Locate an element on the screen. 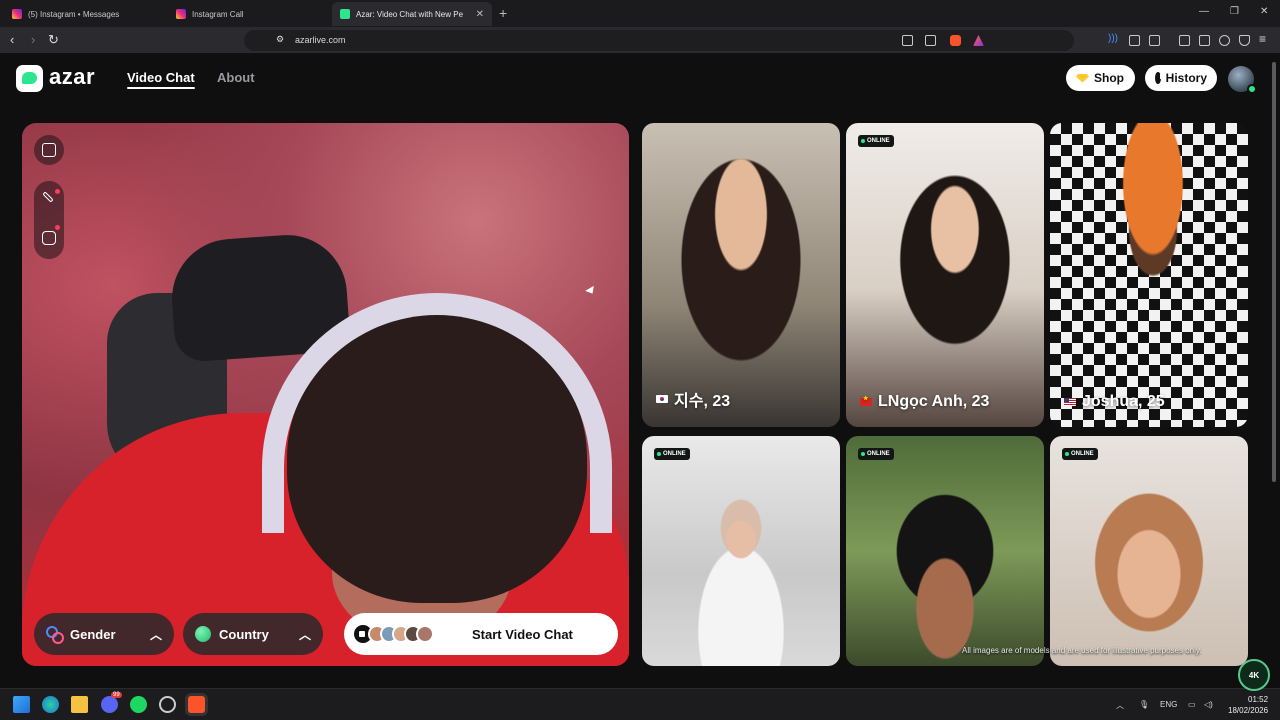  wand-notification-dot is located at coordinates (57, 191).